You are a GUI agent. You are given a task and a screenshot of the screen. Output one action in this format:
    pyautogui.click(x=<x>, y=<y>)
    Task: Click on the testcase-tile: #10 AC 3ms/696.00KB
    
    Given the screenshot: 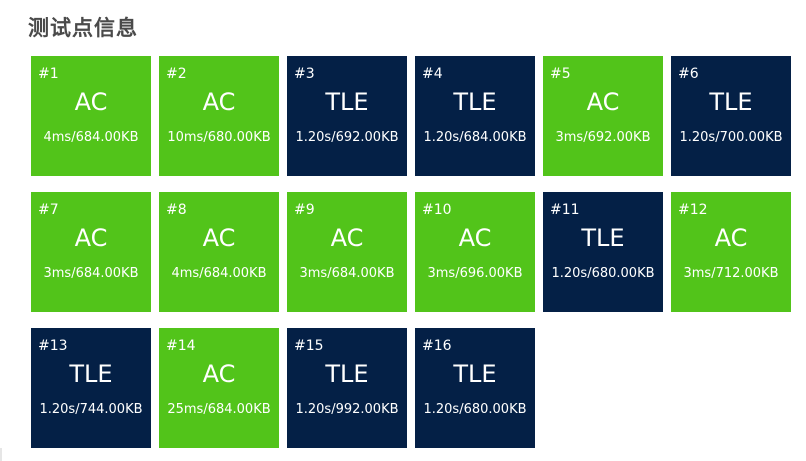 What is the action you would take?
    pyautogui.click(x=475, y=252)
    